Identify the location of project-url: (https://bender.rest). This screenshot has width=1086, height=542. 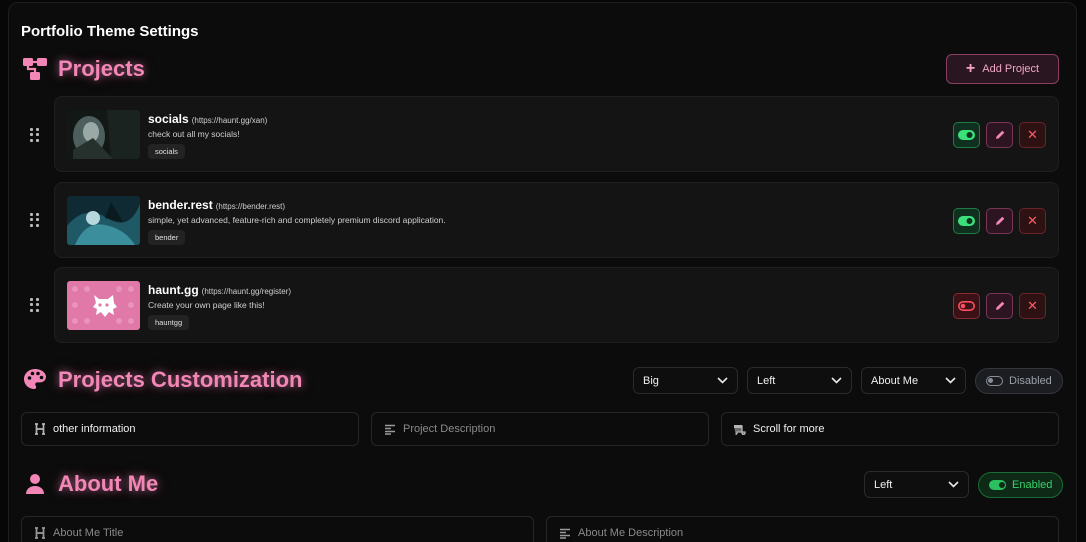
(250, 206).